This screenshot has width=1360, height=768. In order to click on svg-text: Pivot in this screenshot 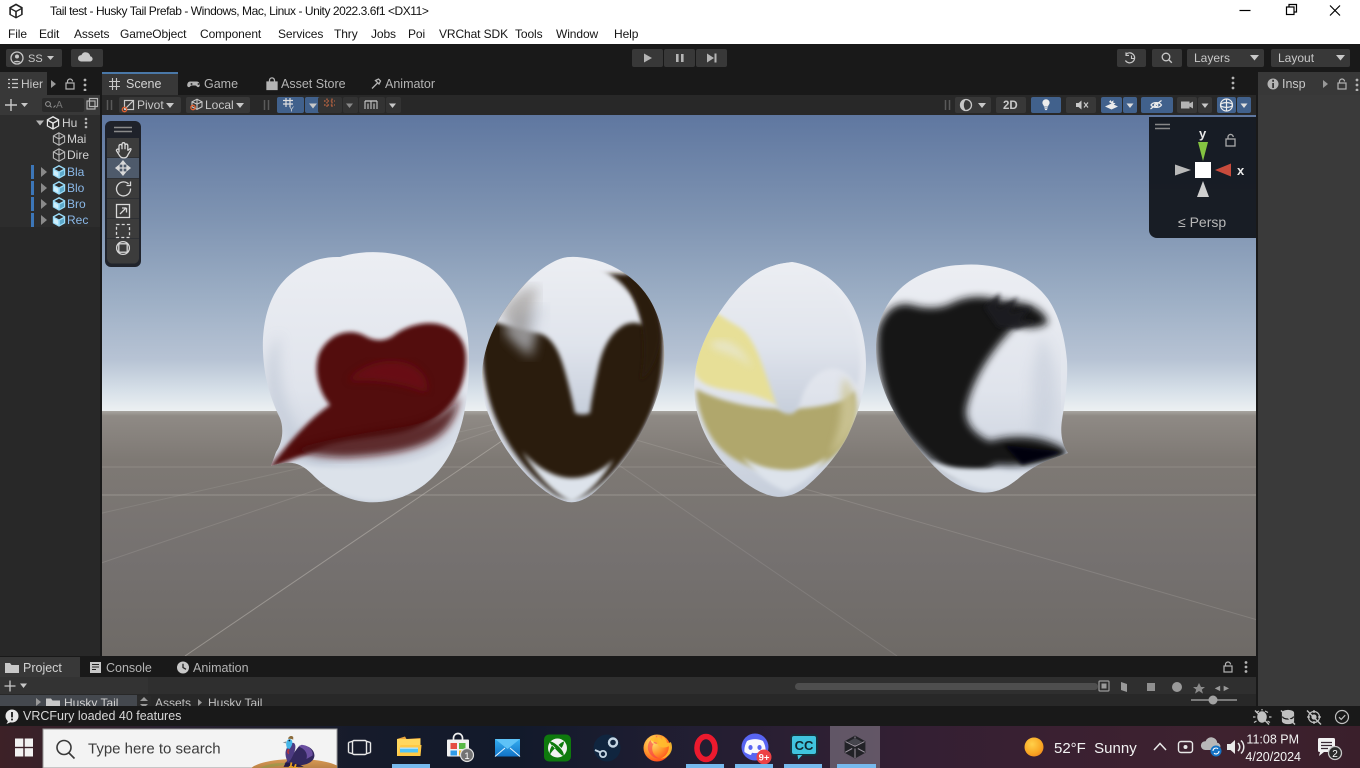, I will do `click(150, 105)`.